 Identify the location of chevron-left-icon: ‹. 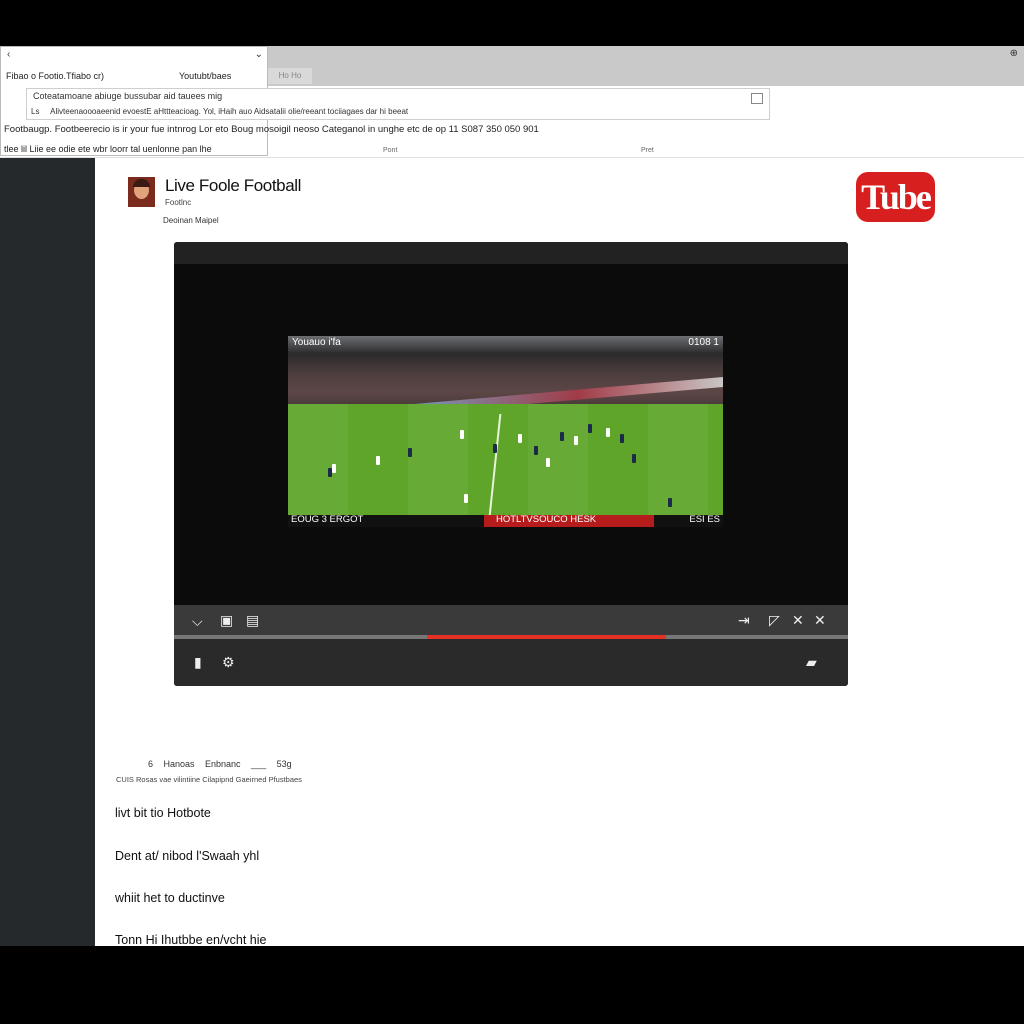
(8, 54).